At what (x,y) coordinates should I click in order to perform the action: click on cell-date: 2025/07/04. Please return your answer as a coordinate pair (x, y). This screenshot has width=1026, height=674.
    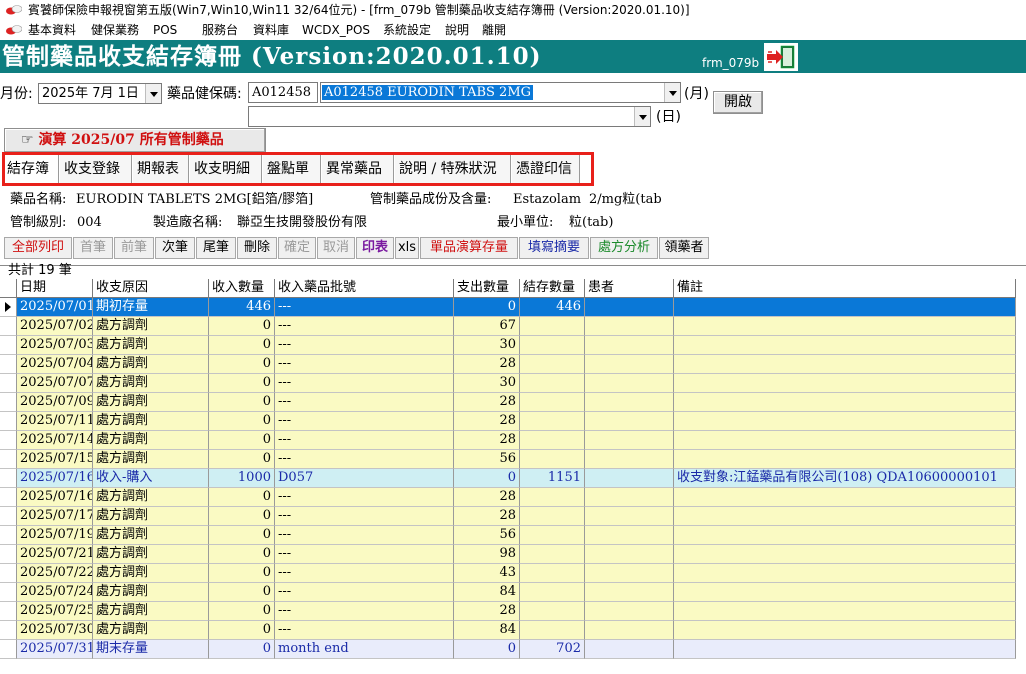
    Looking at the image, I should click on (55, 364).